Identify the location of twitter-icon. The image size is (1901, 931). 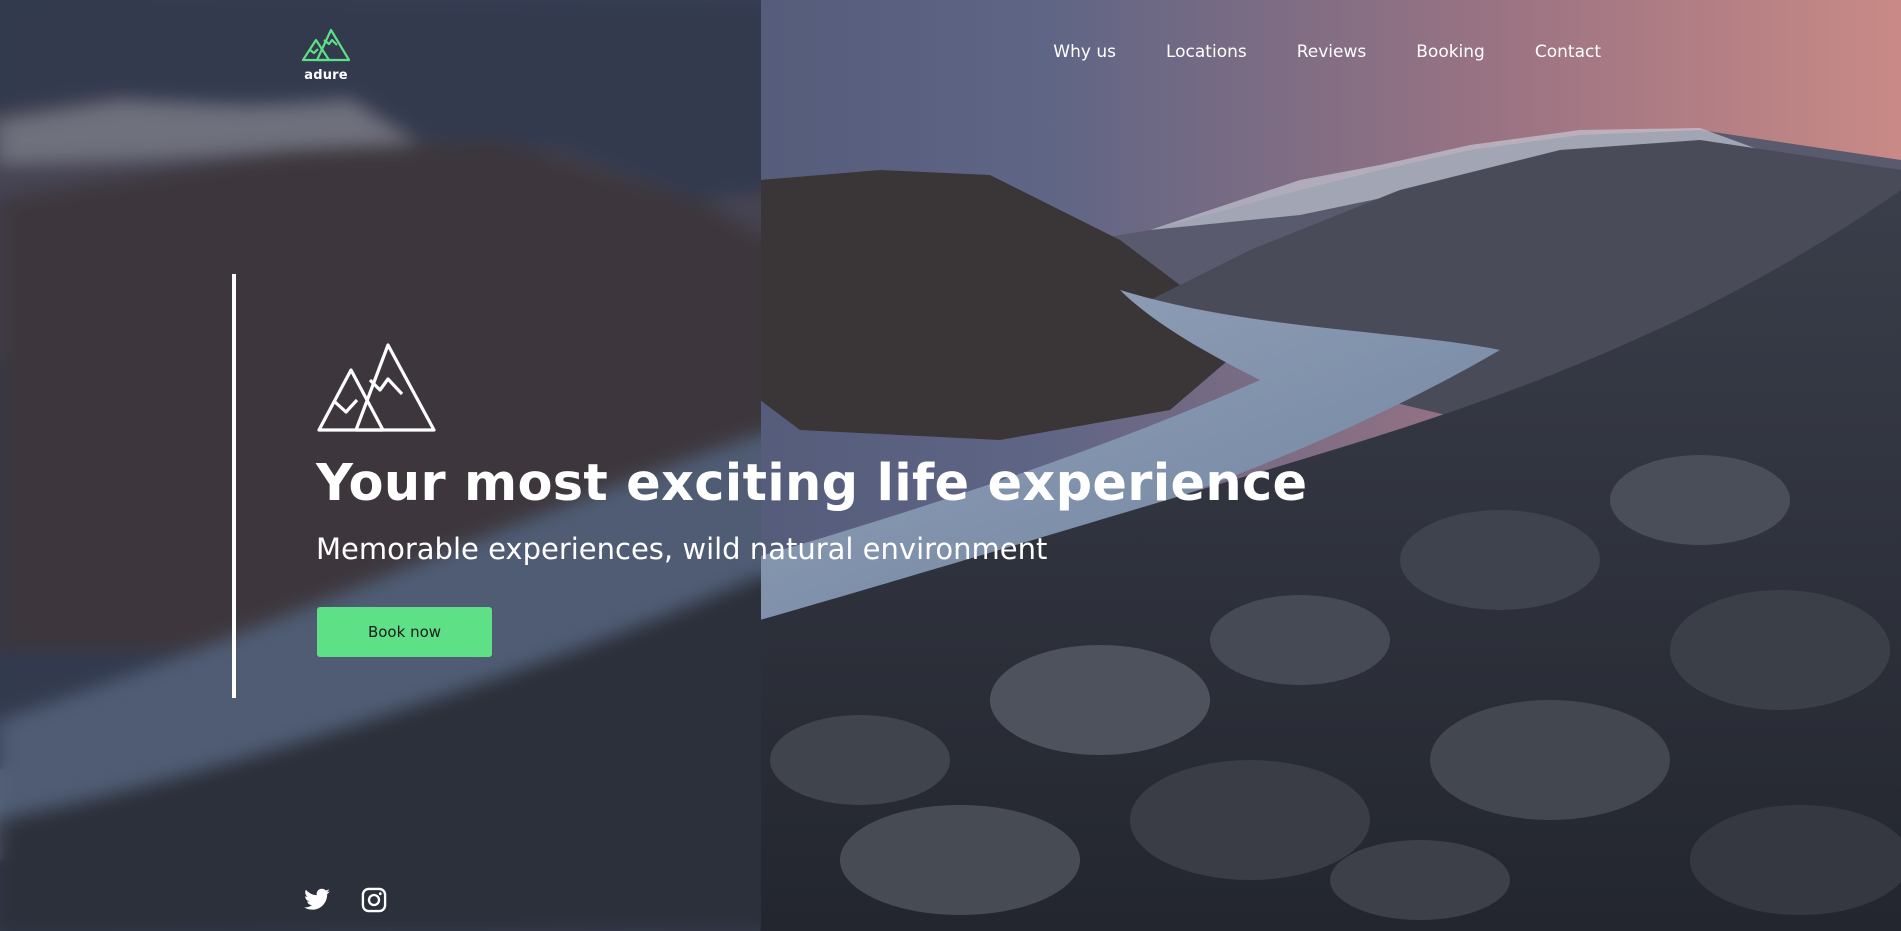
(317, 899).